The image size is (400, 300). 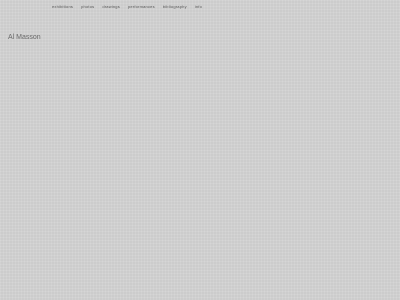 What do you see at coordinates (141, 6) in the screenshot?
I see `nav-item-performances: performances` at bounding box center [141, 6].